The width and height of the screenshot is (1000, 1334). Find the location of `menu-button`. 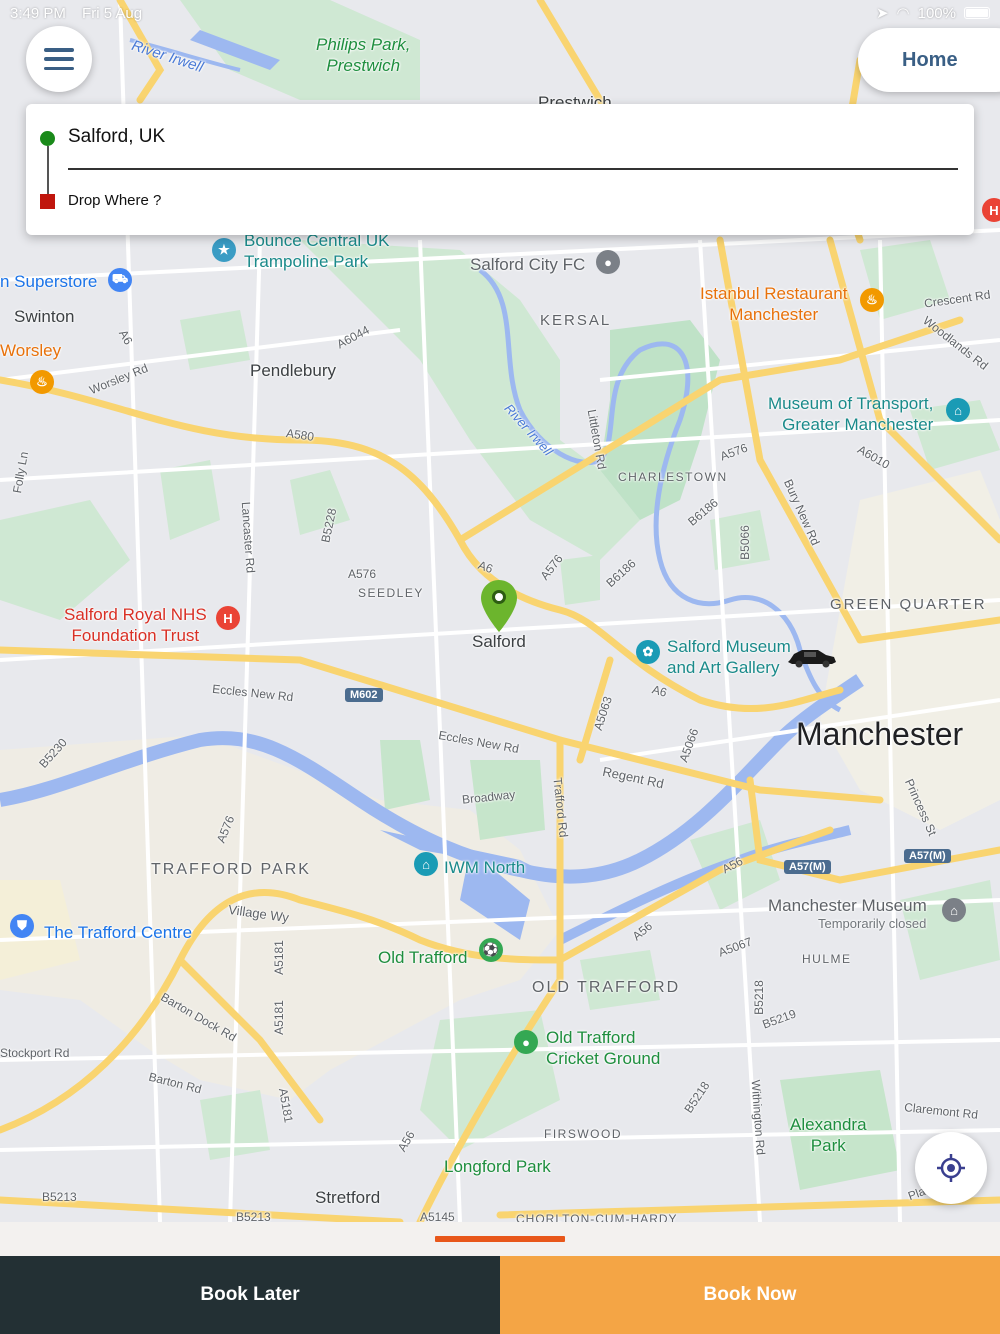

menu-button is located at coordinates (59, 59).